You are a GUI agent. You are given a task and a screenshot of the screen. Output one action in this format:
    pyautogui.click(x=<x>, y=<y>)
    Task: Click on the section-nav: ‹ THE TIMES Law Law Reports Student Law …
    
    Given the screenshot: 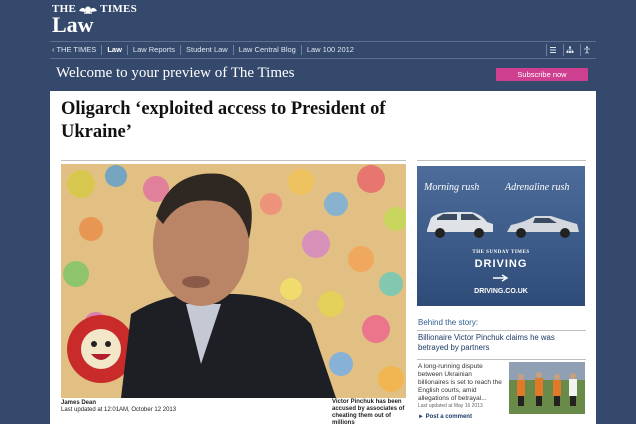 What is the action you would take?
    pyautogui.click(x=323, y=50)
    